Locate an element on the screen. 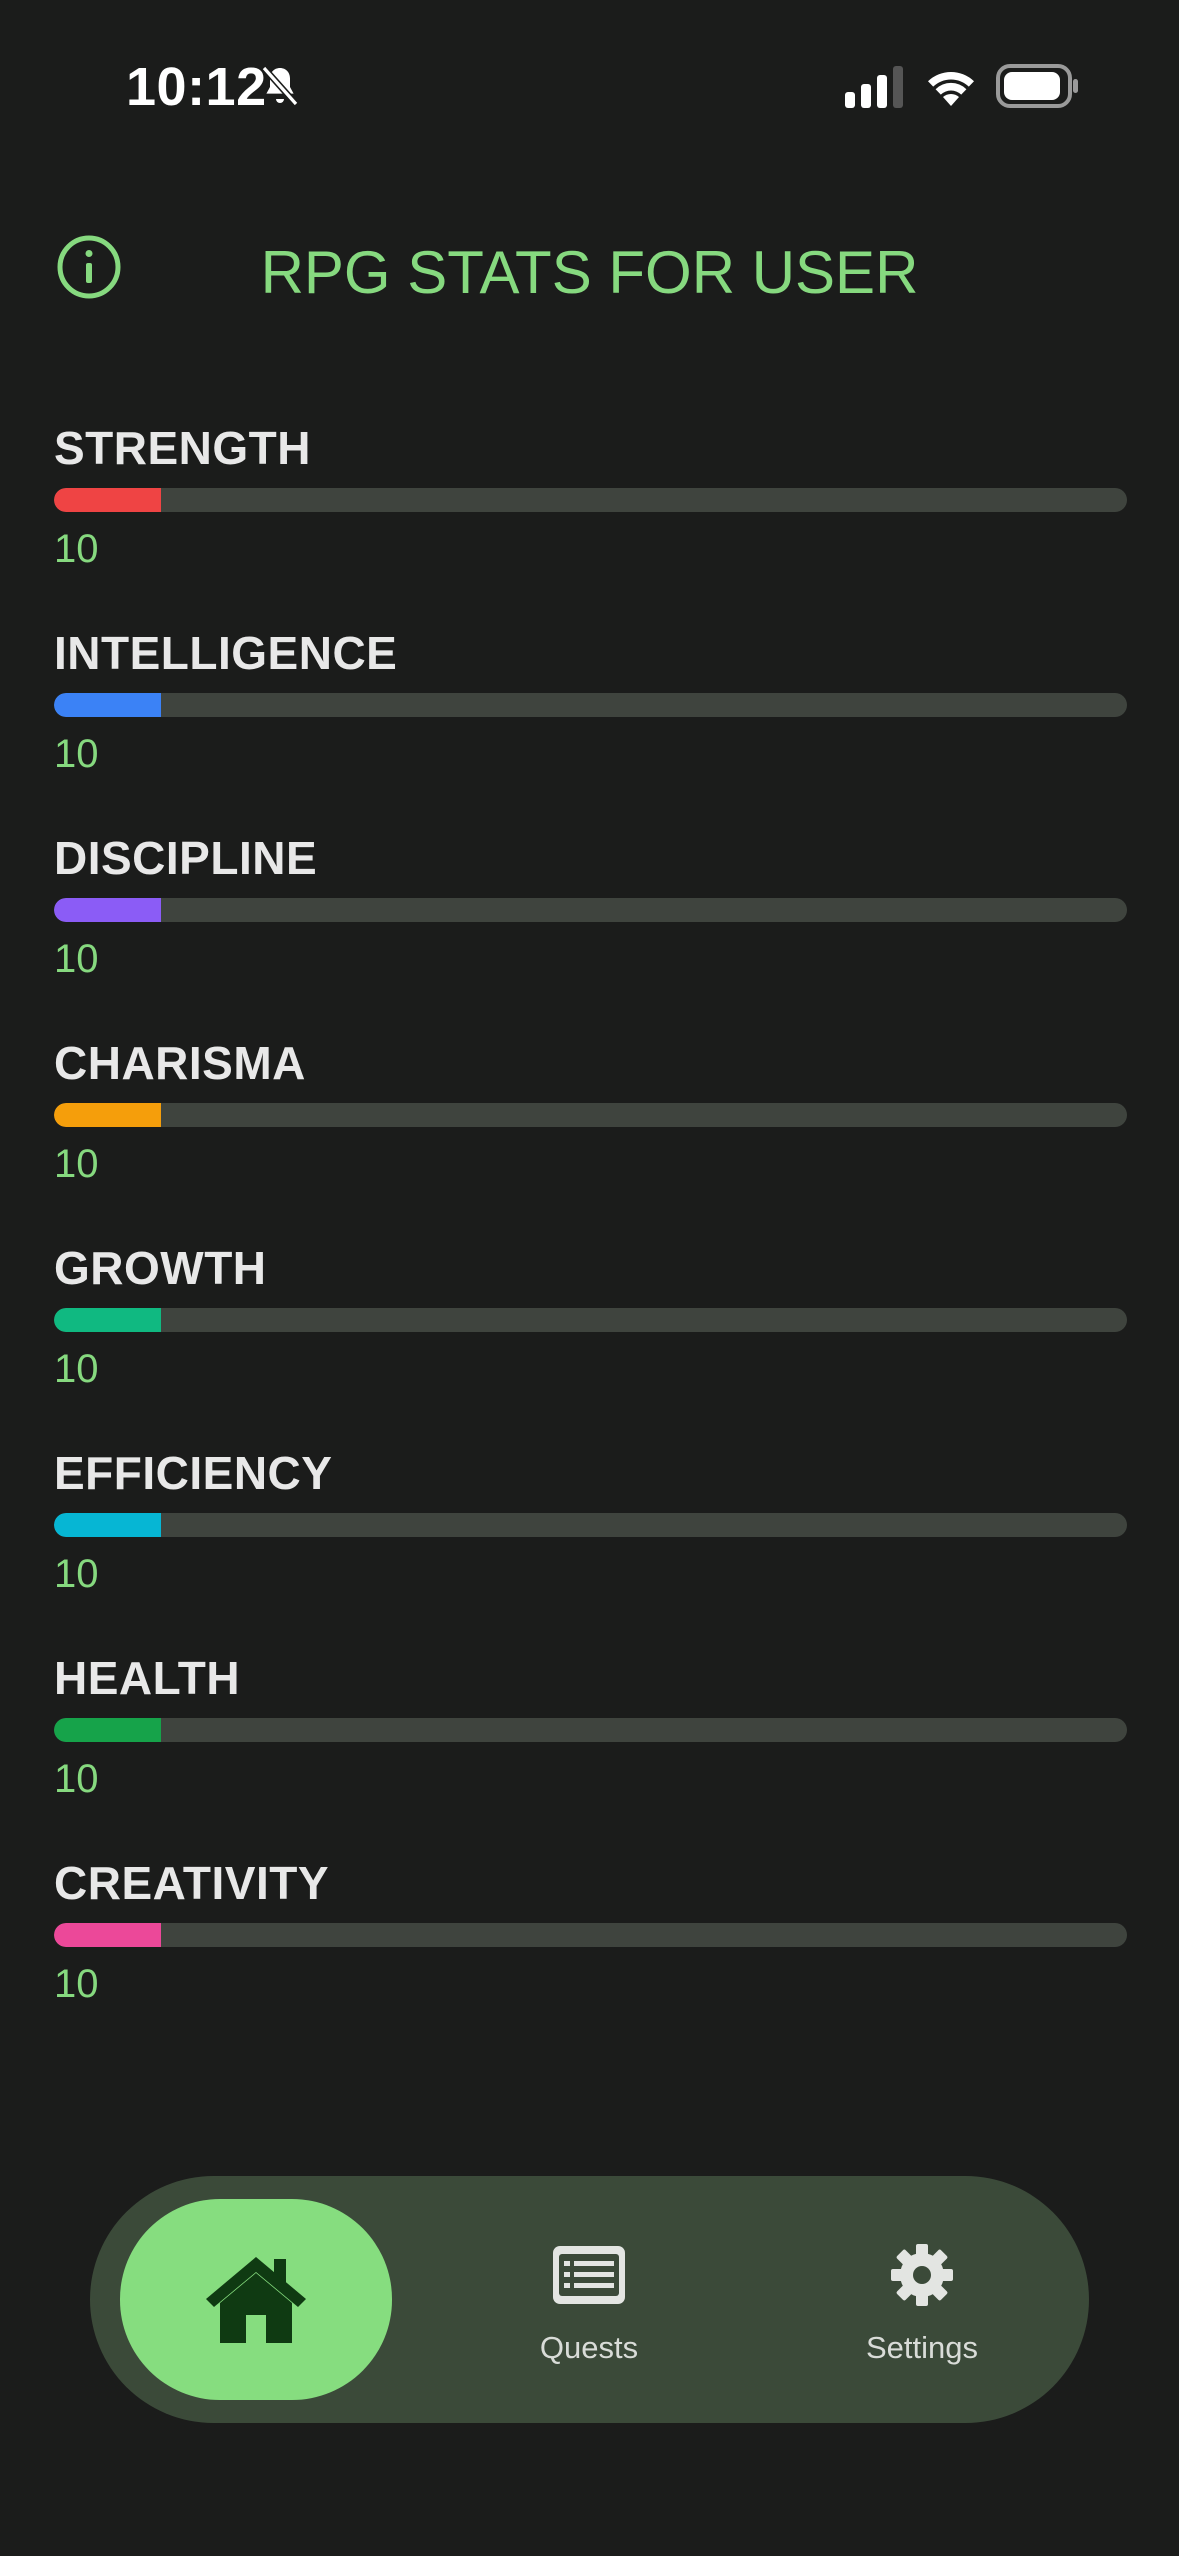  stat-name: CREATIVITY is located at coordinates (192, 1883).